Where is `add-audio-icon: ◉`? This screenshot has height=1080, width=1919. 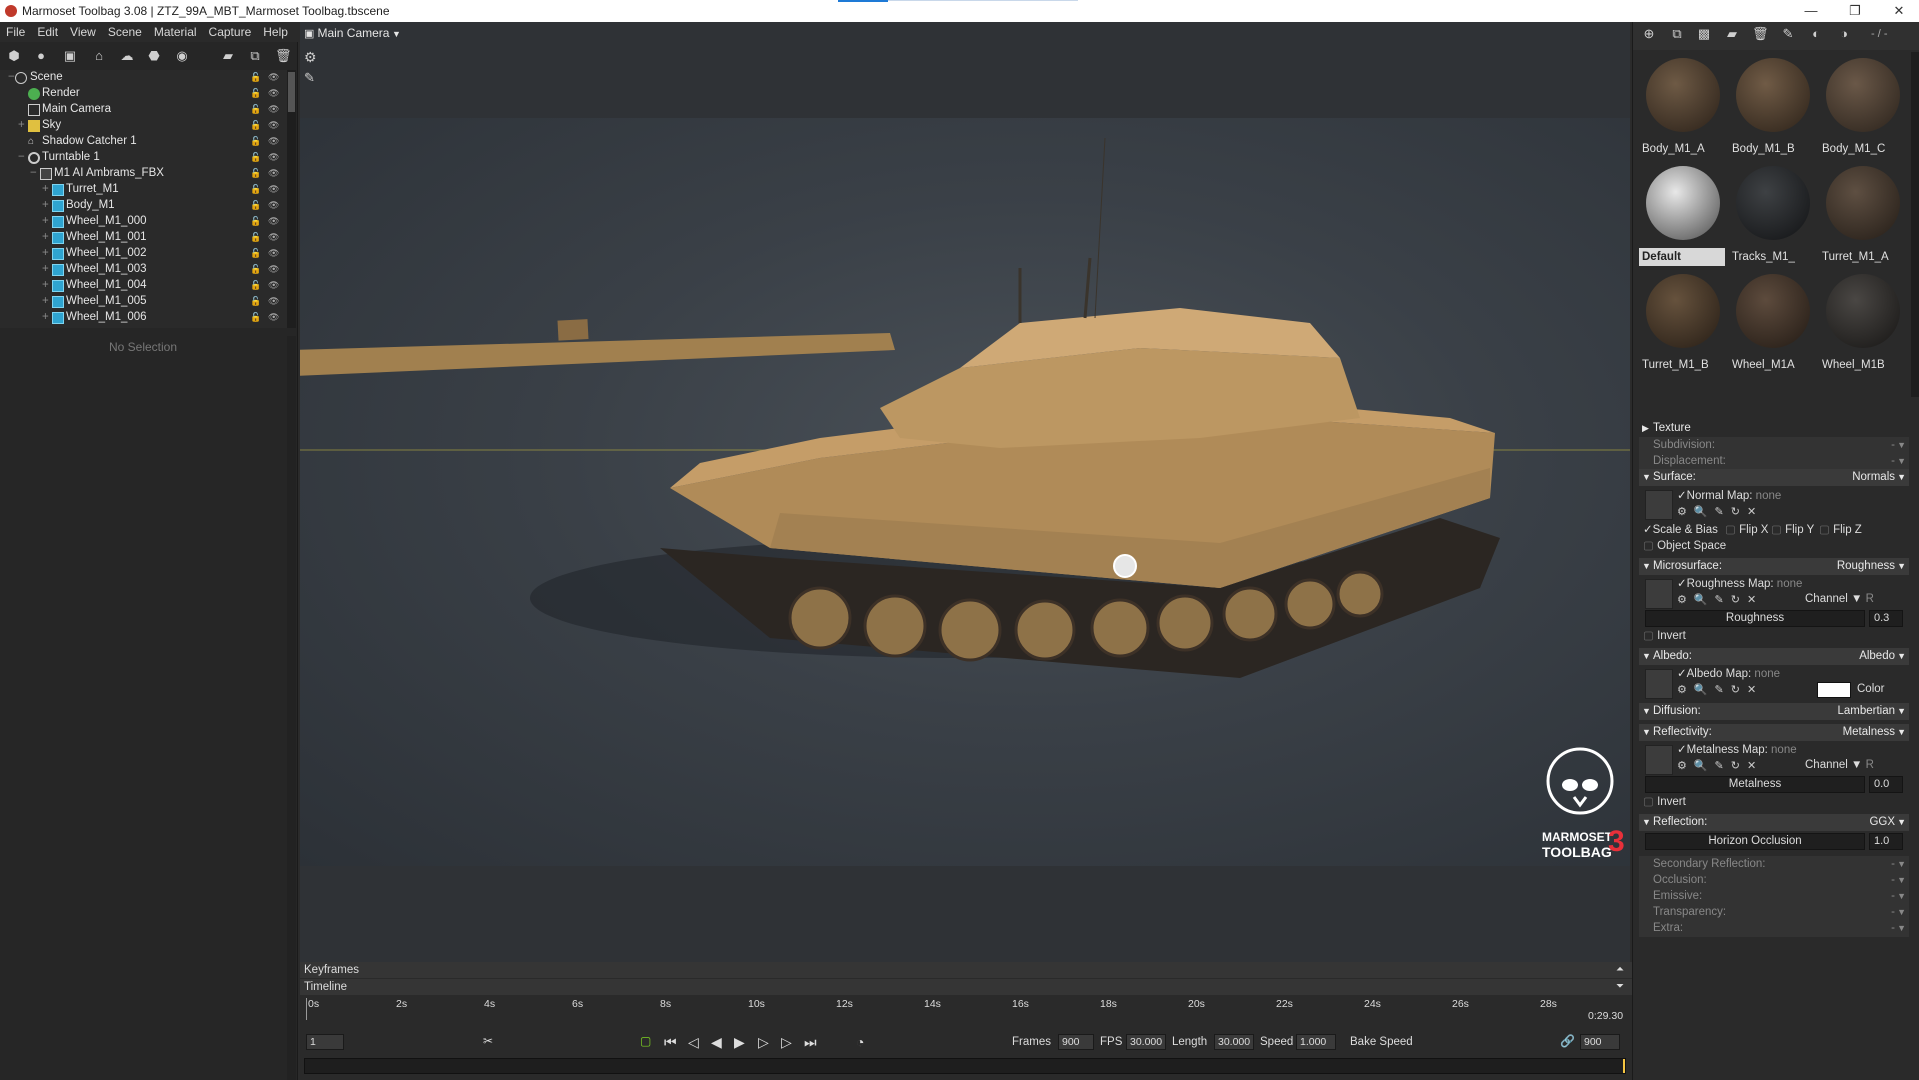
add-audio-icon: ◉ is located at coordinates (182, 56).